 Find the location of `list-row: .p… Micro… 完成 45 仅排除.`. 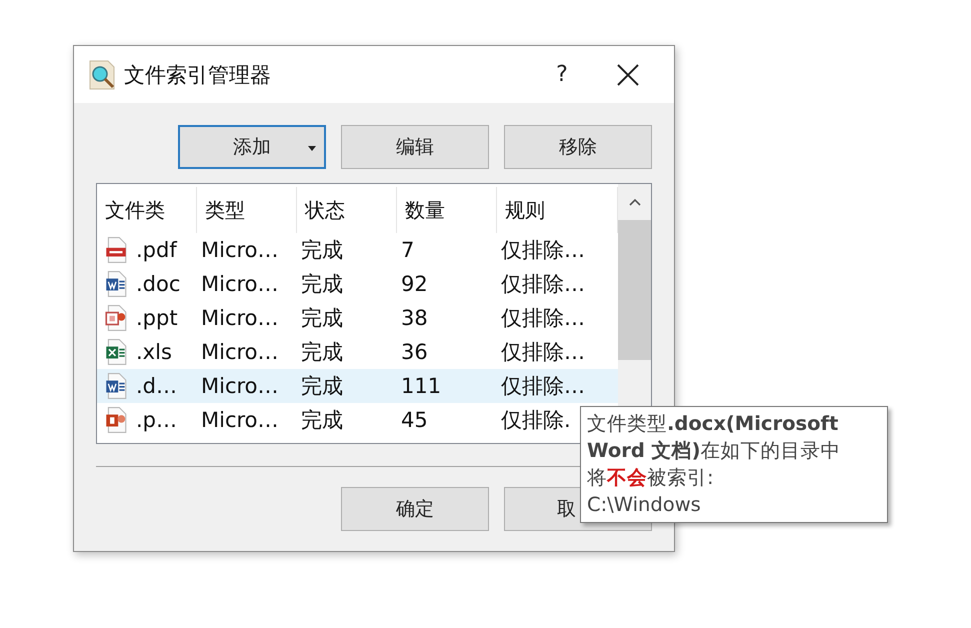

list-row: .p… Micro… 完成 45 仅排除. is located at coordinates (334, 420).